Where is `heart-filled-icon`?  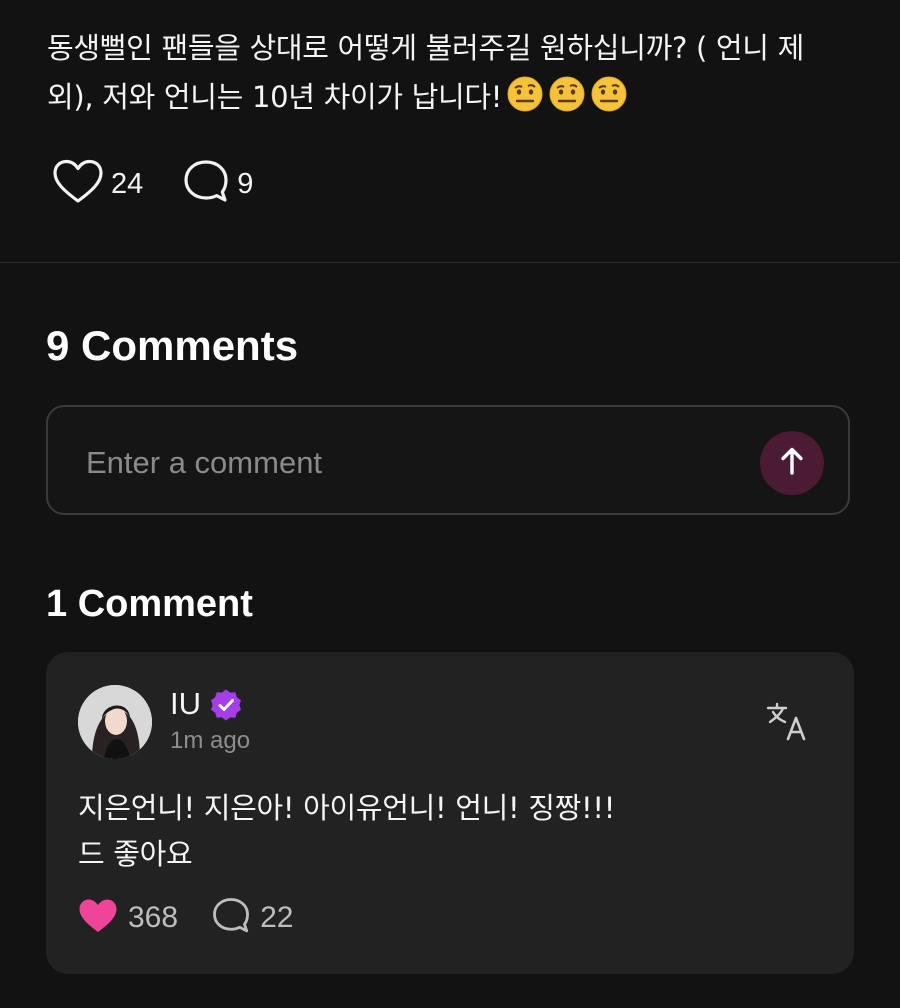
heart-filled-icon is located at coordinates (98, 918).